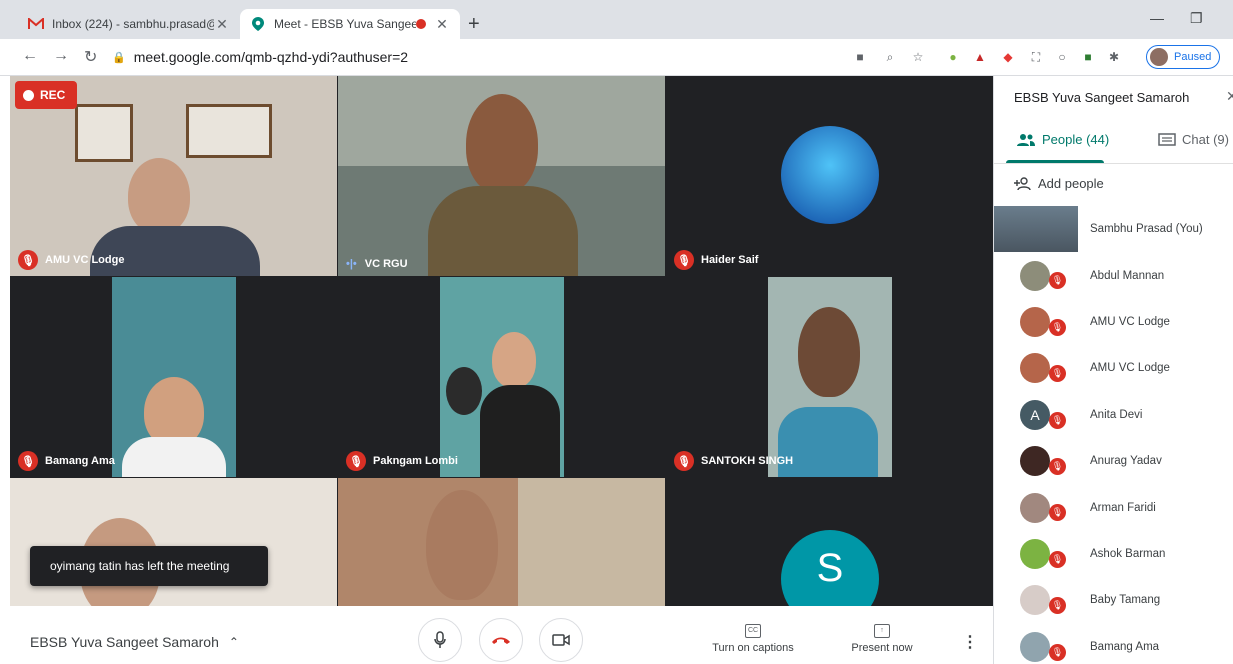 The height and width of the screenshot is (664, 1233). Describe the element at coordinates (830, 568) in the screenshot. I see `participant-avatar: S` at that location.